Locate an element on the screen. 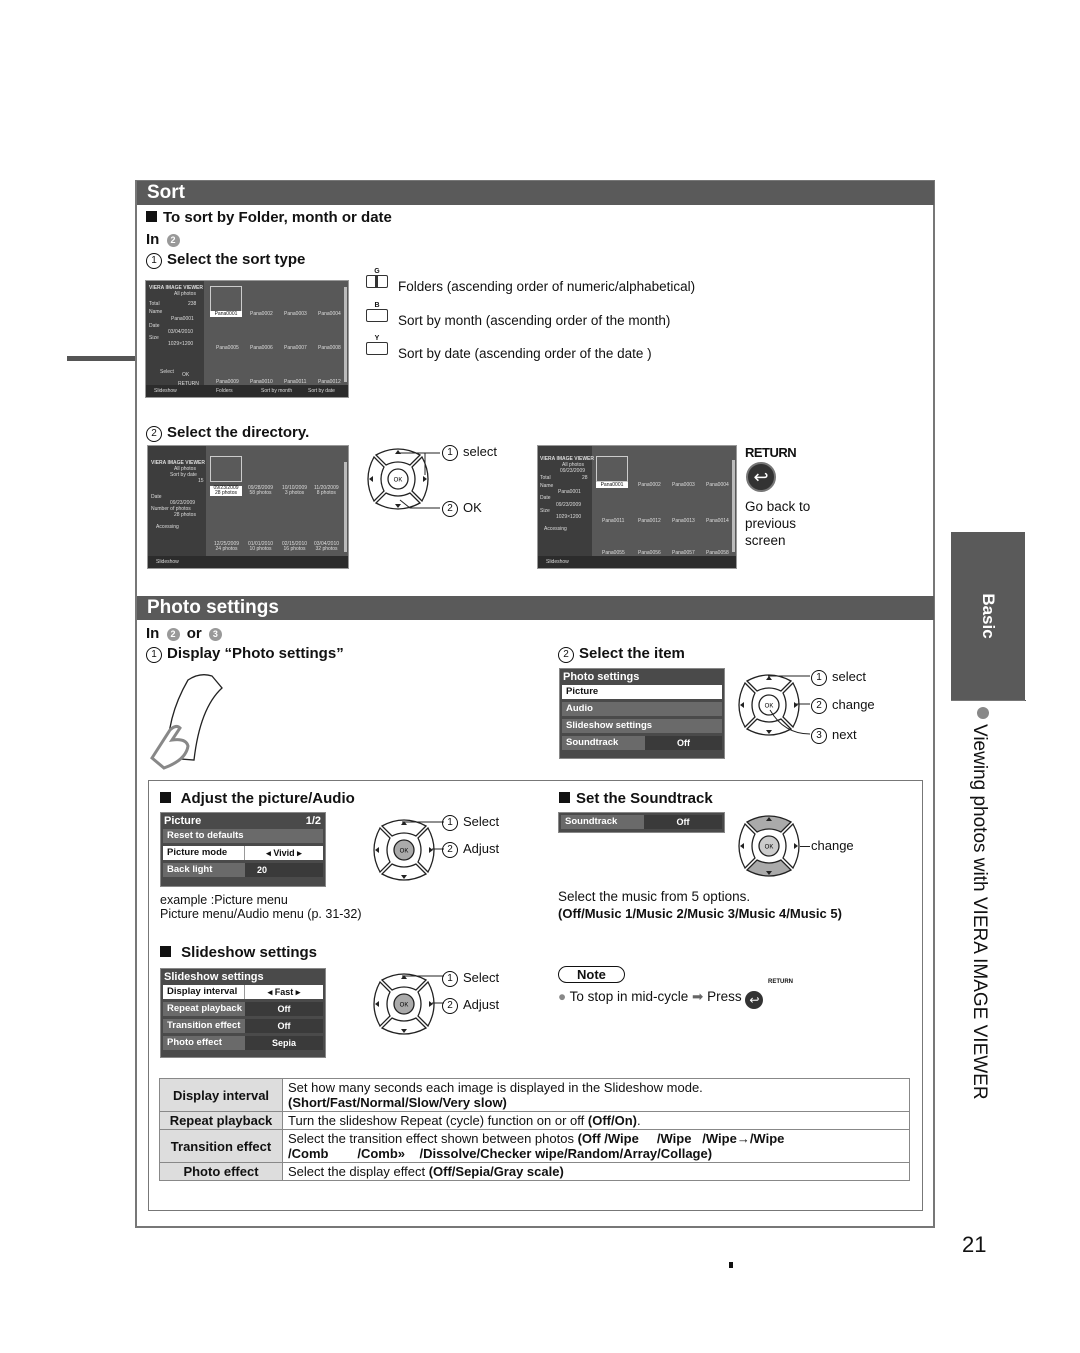  menu-row-repeat-playback: Repeat playback Off is located at coordinates (243, 1009).